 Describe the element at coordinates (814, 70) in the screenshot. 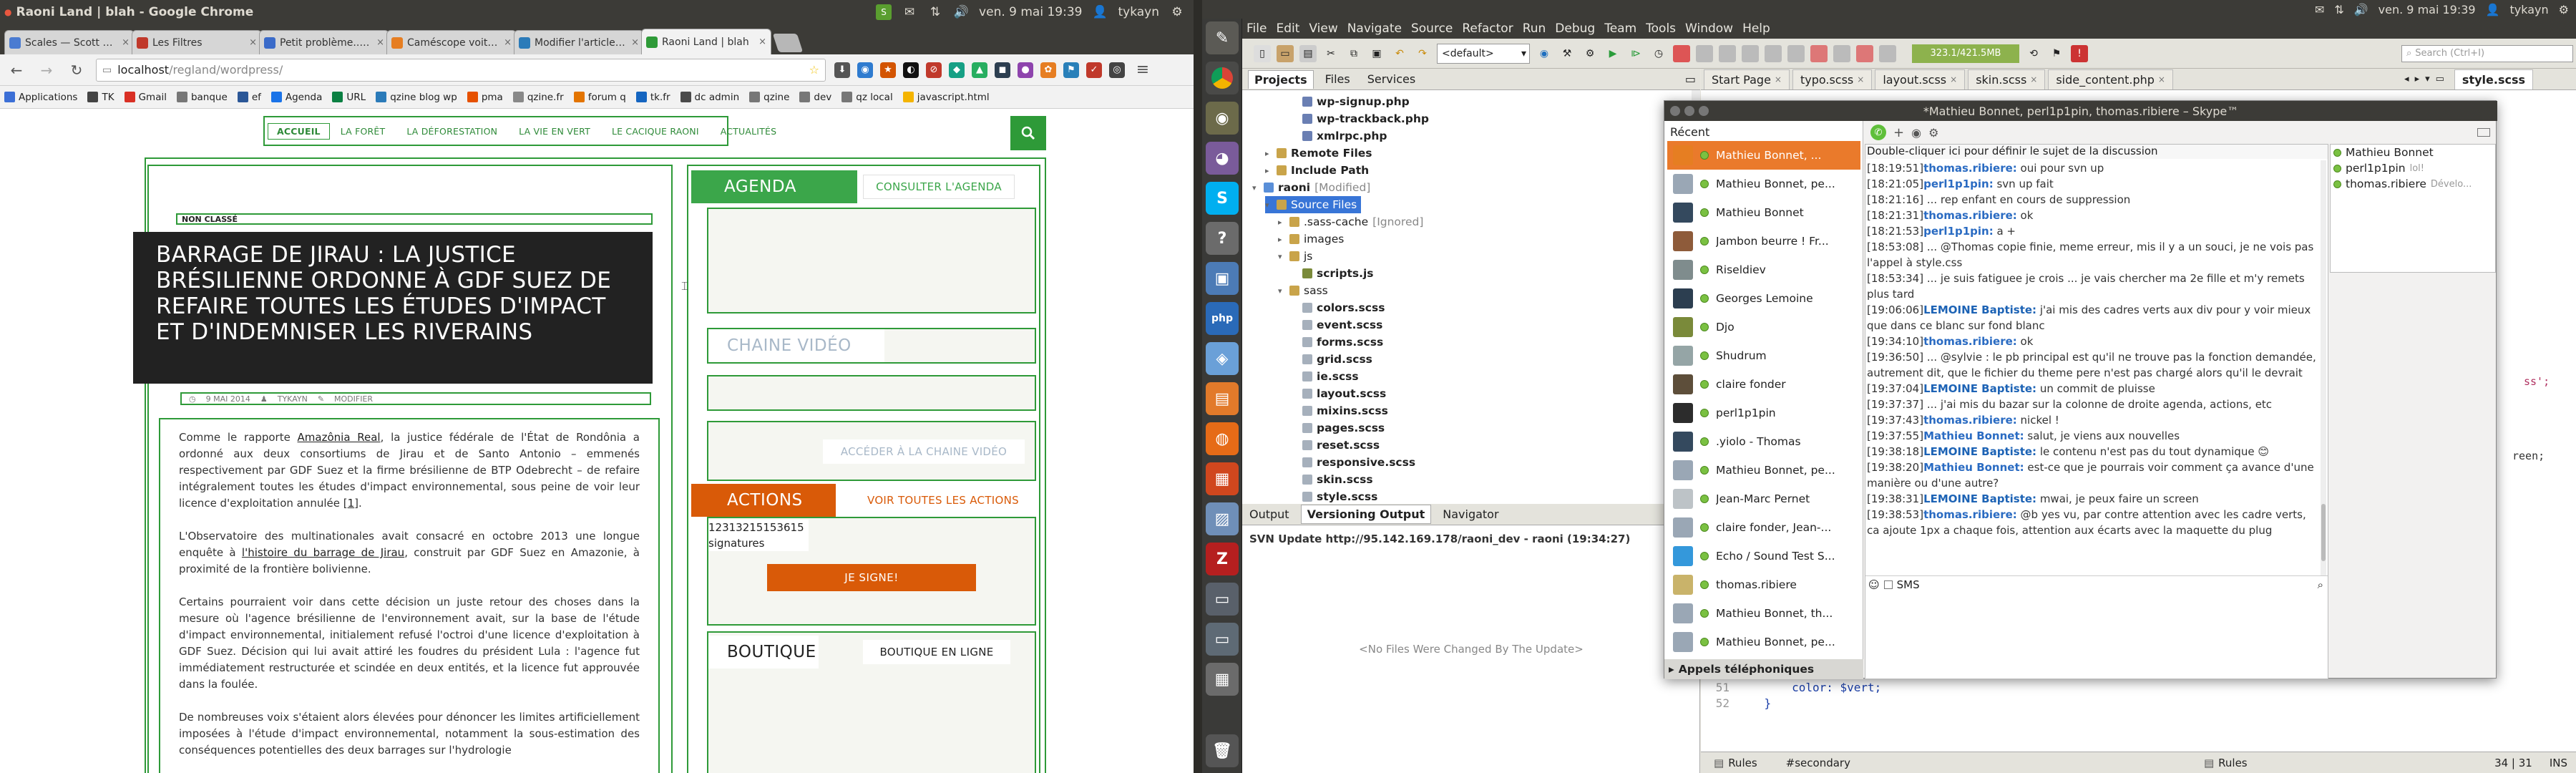

I see `bookmark-star-icon: ☆` at that location.